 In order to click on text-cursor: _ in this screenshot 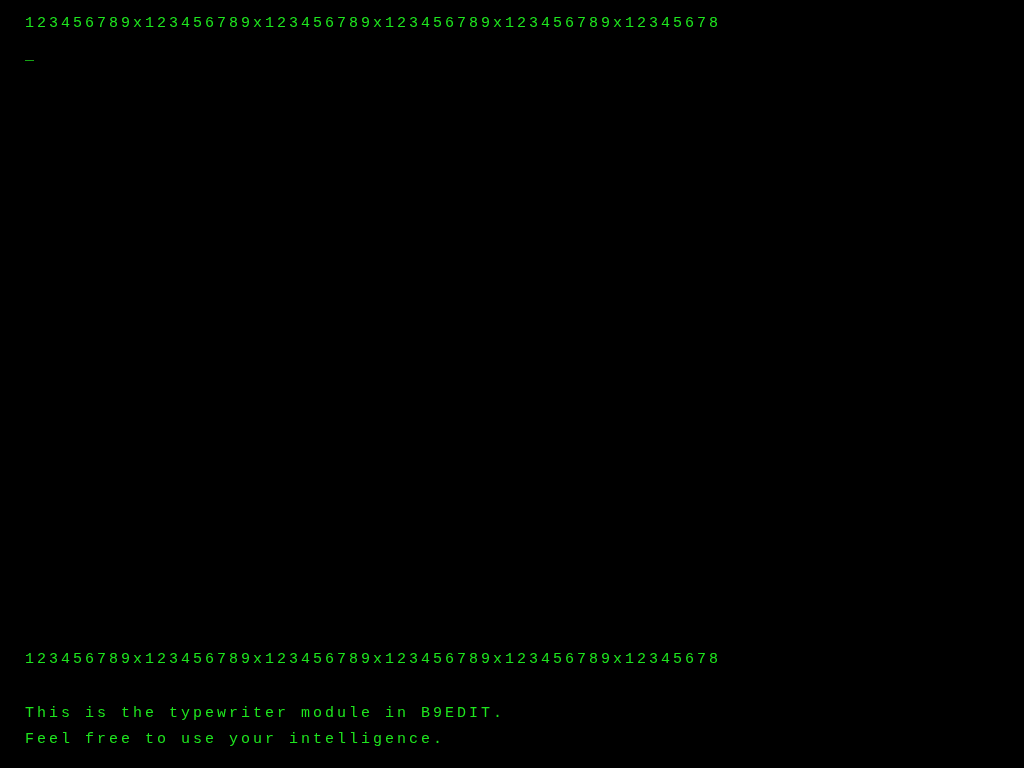, I will do `click(31, 55)`.